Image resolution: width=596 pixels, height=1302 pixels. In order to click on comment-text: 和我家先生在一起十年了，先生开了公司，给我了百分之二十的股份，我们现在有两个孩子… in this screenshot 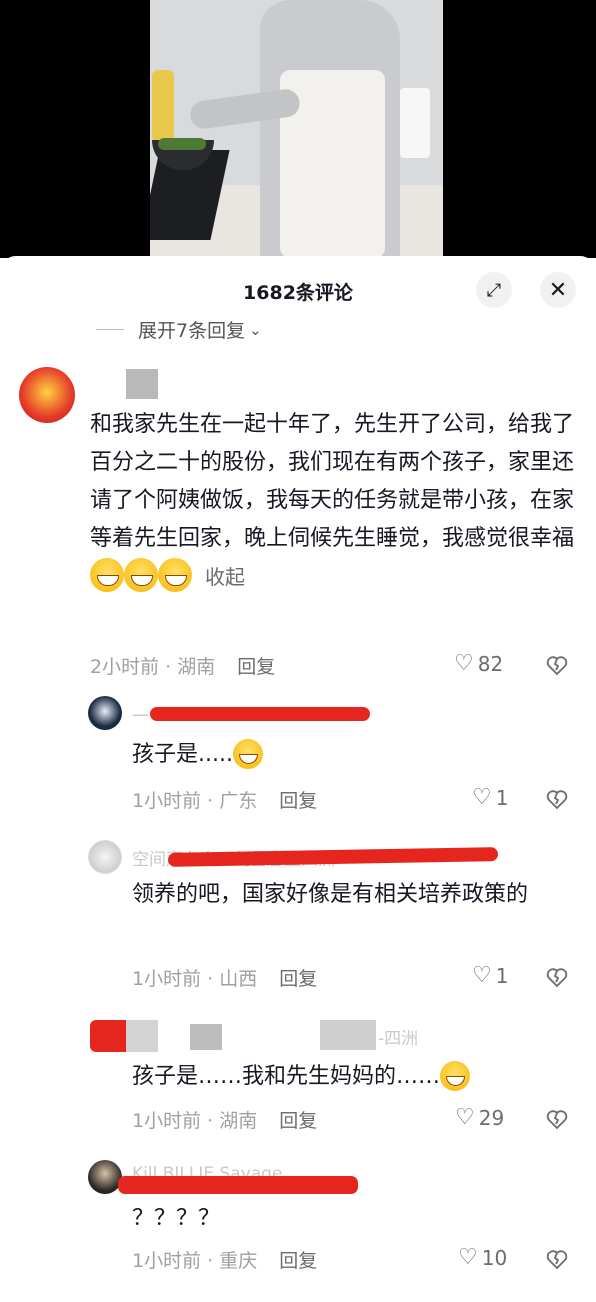, I will do `click(335, 501)`.